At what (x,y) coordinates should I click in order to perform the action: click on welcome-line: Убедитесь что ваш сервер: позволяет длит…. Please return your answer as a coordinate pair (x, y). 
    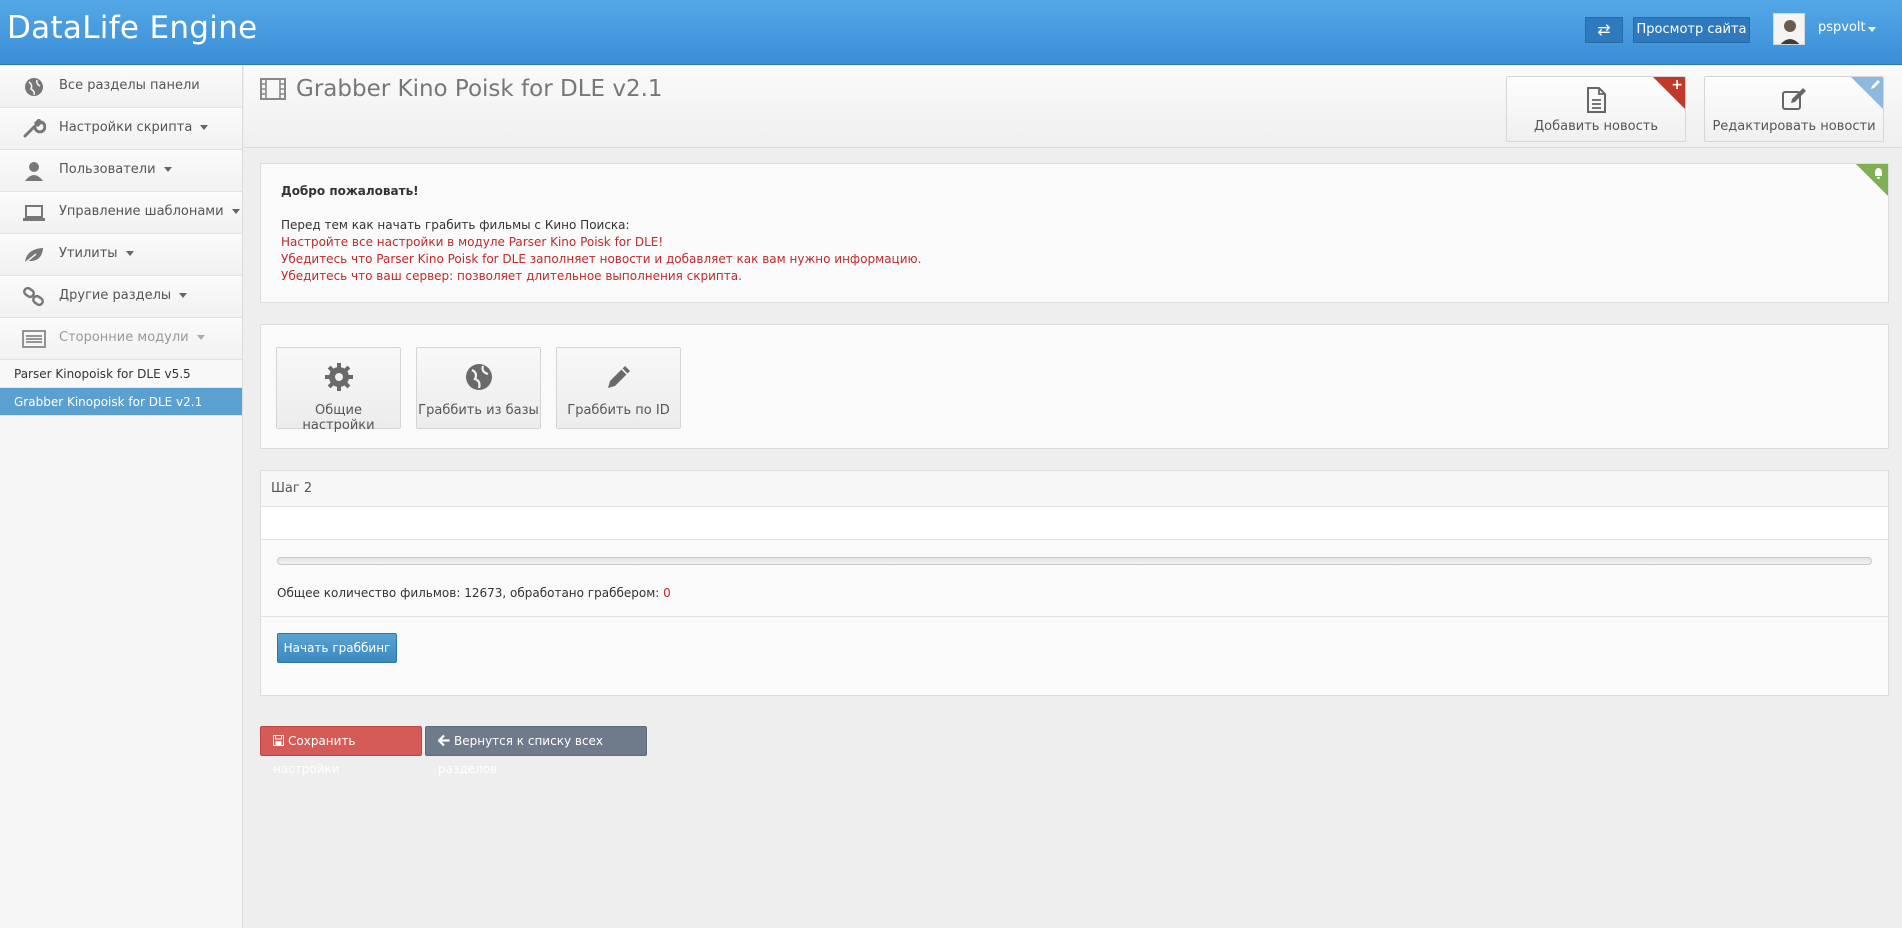
    Looking at the image, I should click on (511, 276).